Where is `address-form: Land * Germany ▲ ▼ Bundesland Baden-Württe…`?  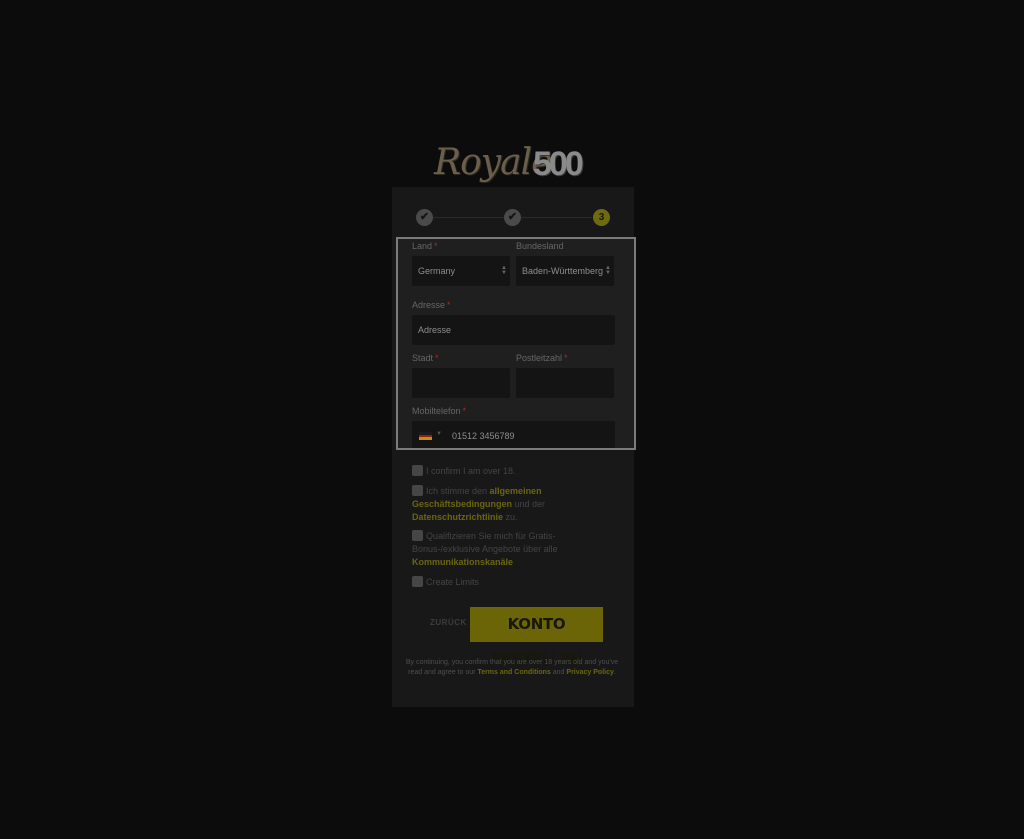 address-form: Land * Germany ▲ ▼ Bundesland Baden-Württe… is located at coordinates (516, 343).